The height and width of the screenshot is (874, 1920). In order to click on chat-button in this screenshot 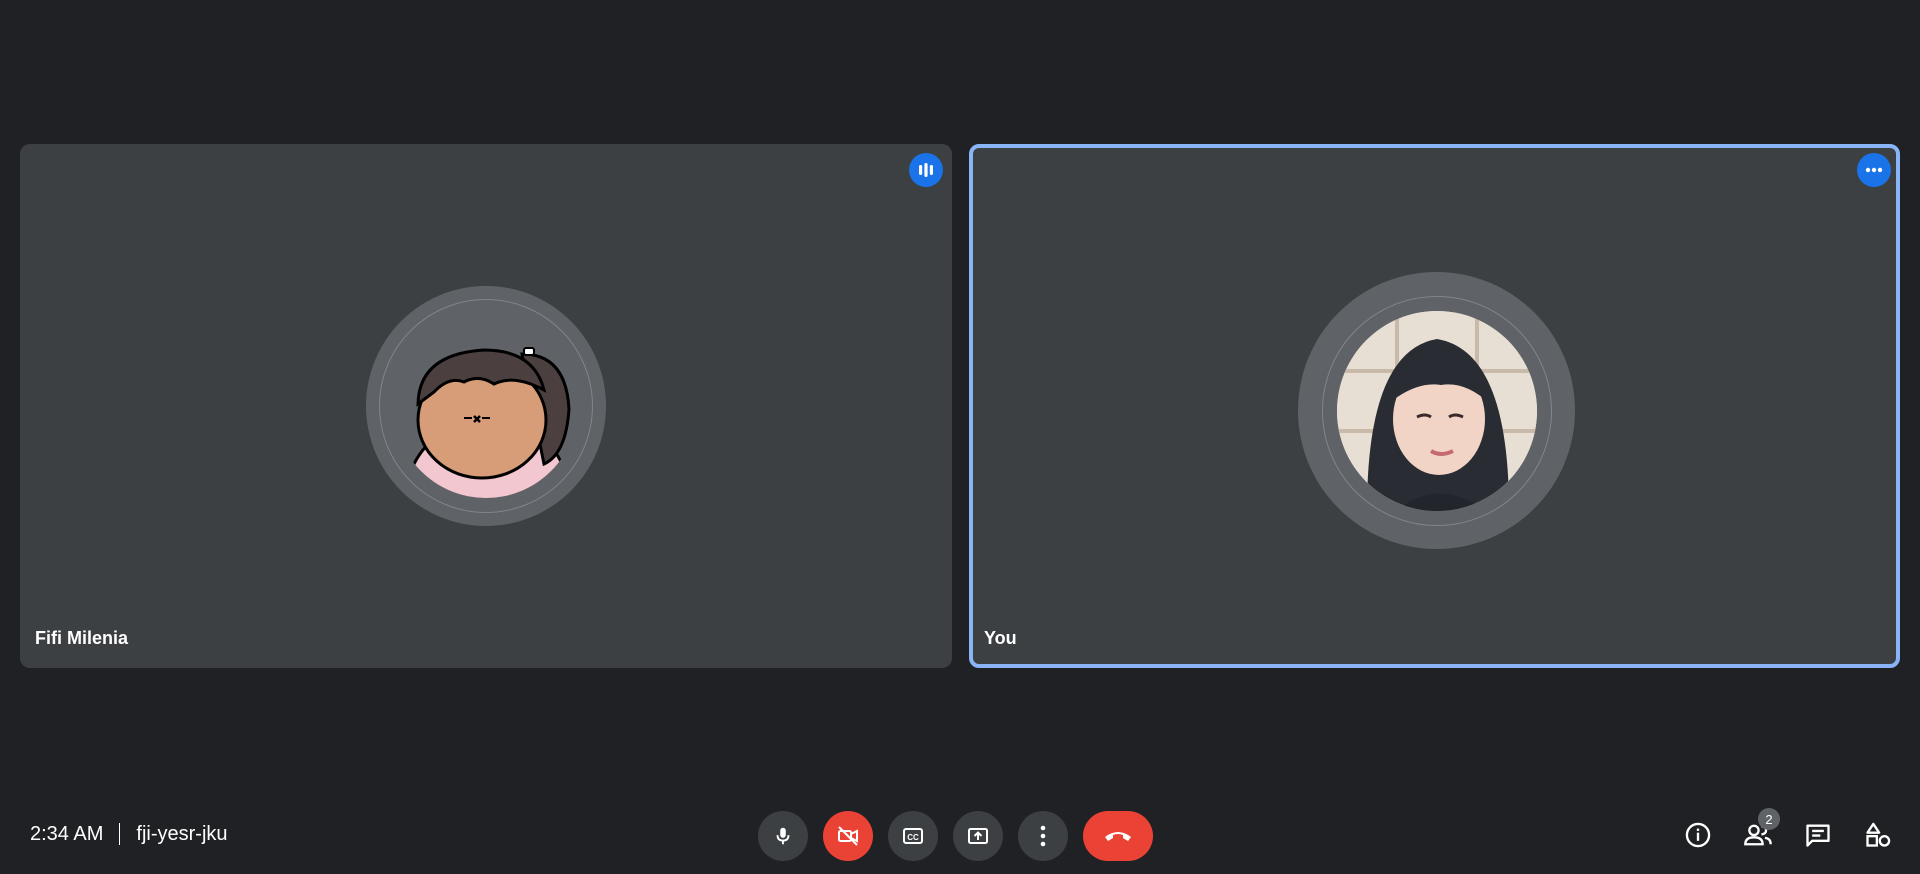, I will do `click(1818, 835)`.